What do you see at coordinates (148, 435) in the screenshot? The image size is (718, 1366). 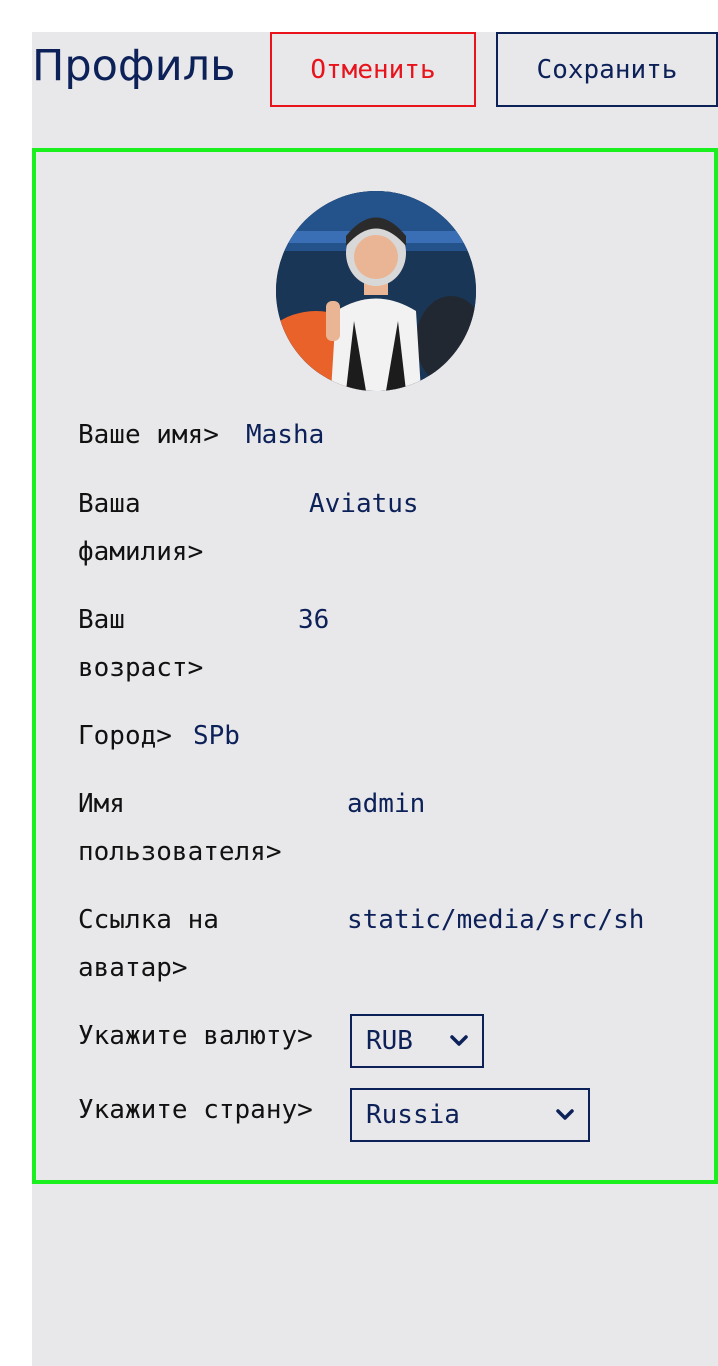 I see `first-name-label: Ваше имя>` at bounding box center [148, 435].